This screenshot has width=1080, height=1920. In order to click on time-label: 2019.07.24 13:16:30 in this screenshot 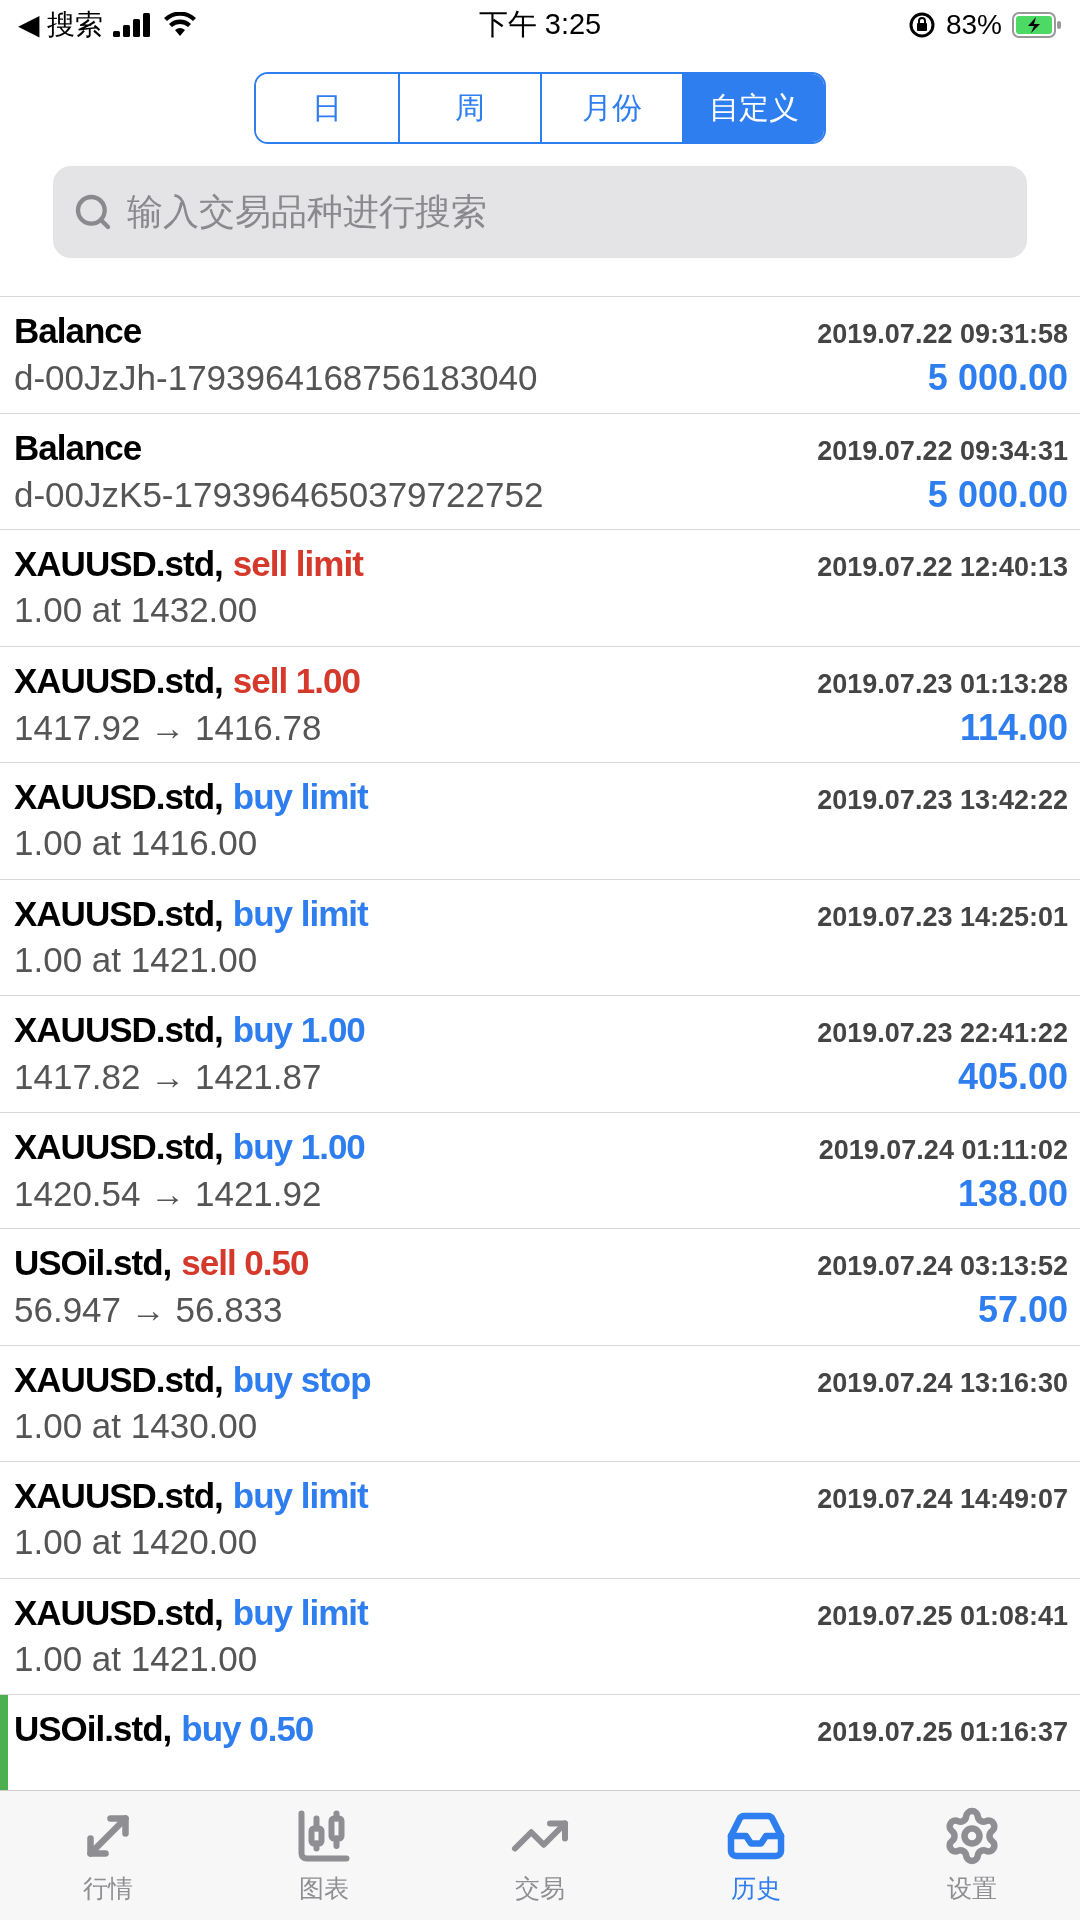, I will do `click(942, 1383)`.